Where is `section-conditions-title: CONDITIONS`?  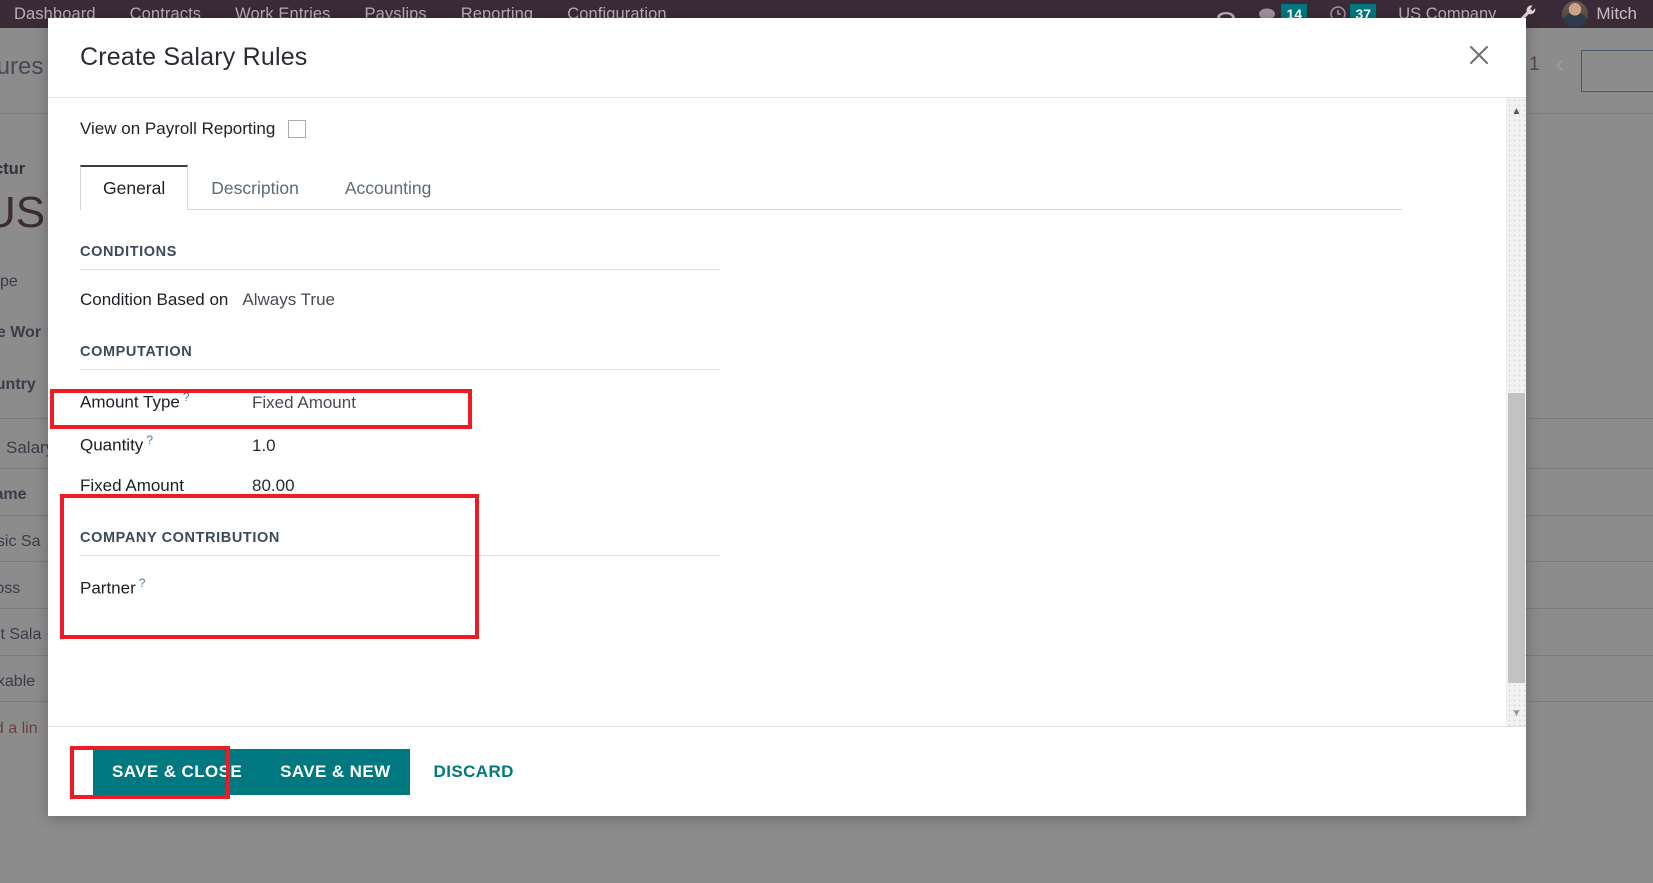 section-conditions-title: CONDITIONS is located at coordinates (400, 257).